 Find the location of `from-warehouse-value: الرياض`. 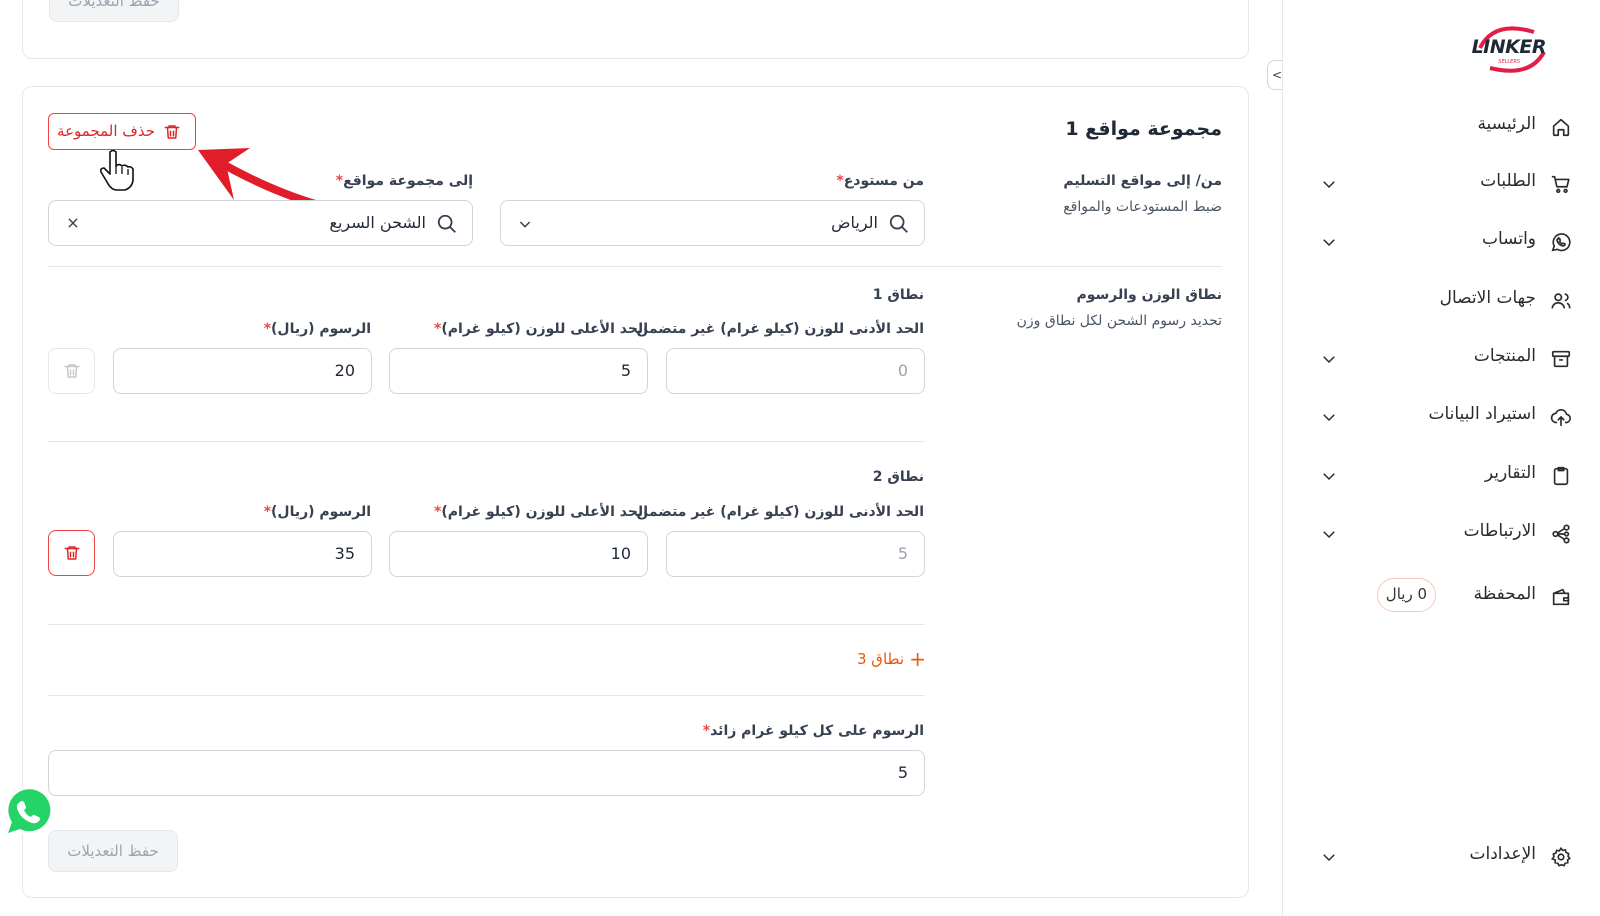

from-warehouse-value: الرياض is located at coordinates (854, 222).